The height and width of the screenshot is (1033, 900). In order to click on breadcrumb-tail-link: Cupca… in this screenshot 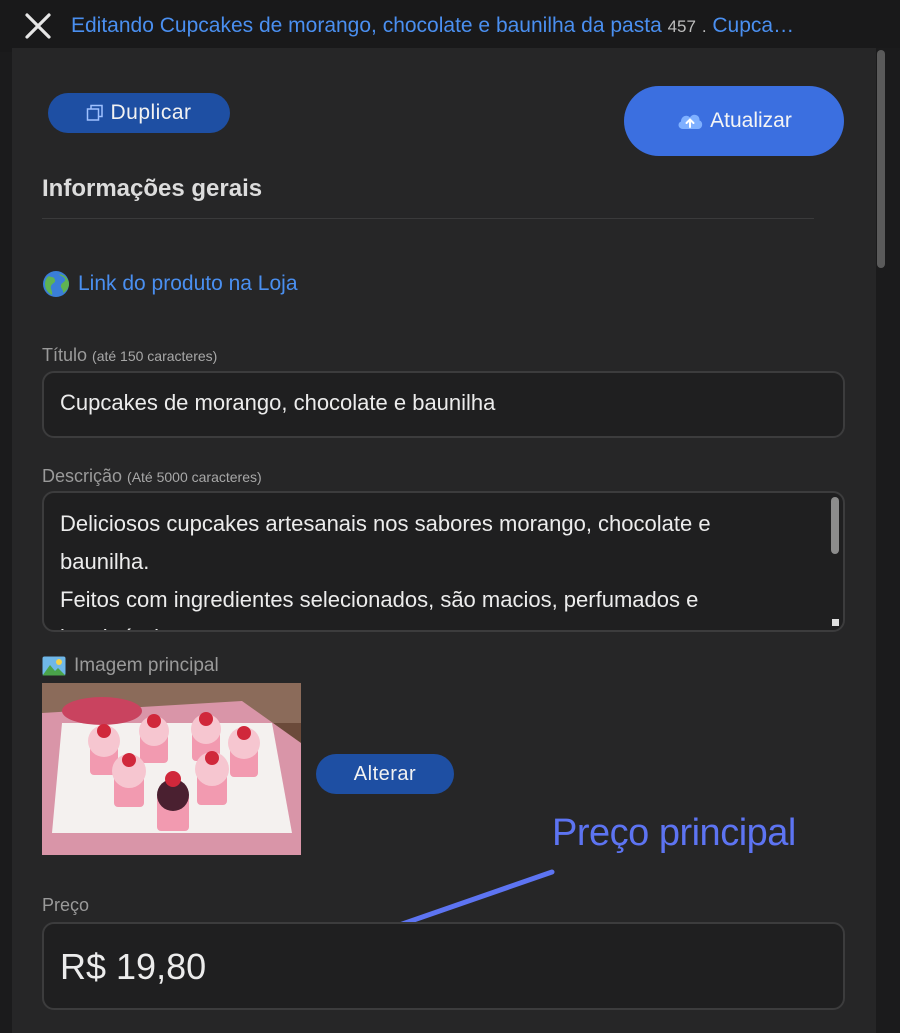, I will do `click(753, 25)`.